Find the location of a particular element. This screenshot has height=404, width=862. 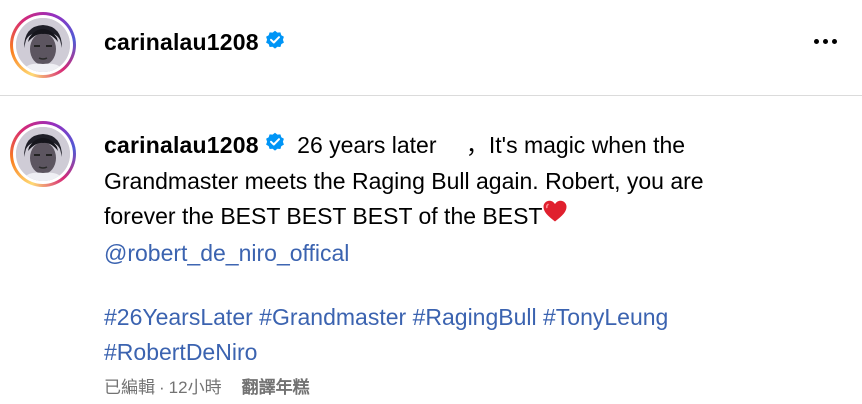

caption-line-1: 26 years later ，It's magic when the is located at coordinates (491, 145).